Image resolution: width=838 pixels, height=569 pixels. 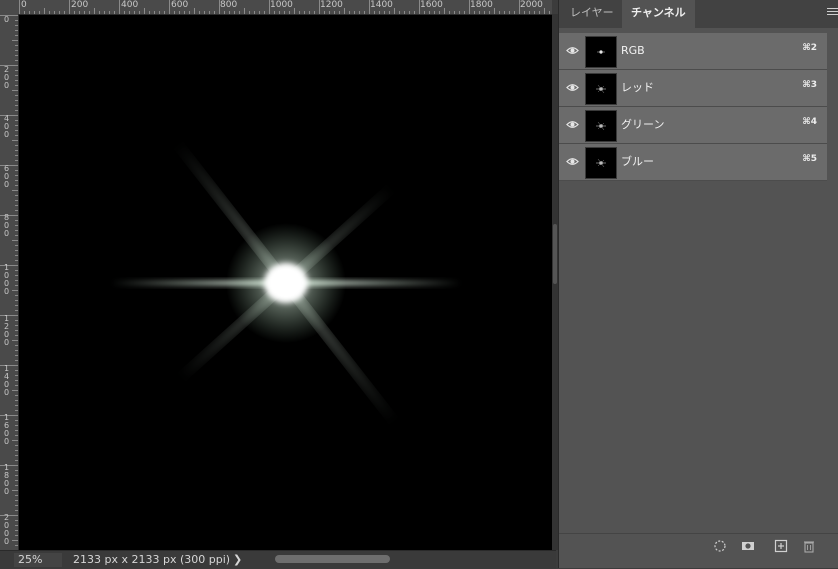 What do you see at coordinates (592, 14) in the screenshot?
I see `tab-layers: レイヤー` at bounding box center [592, 14].